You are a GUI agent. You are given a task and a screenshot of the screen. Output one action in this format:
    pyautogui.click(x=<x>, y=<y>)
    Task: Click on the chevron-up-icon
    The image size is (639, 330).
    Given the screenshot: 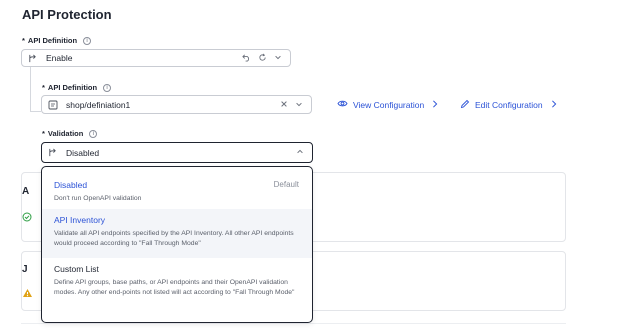 What is the action you would take?
    pyautogui.click(x=300, y=153)
    